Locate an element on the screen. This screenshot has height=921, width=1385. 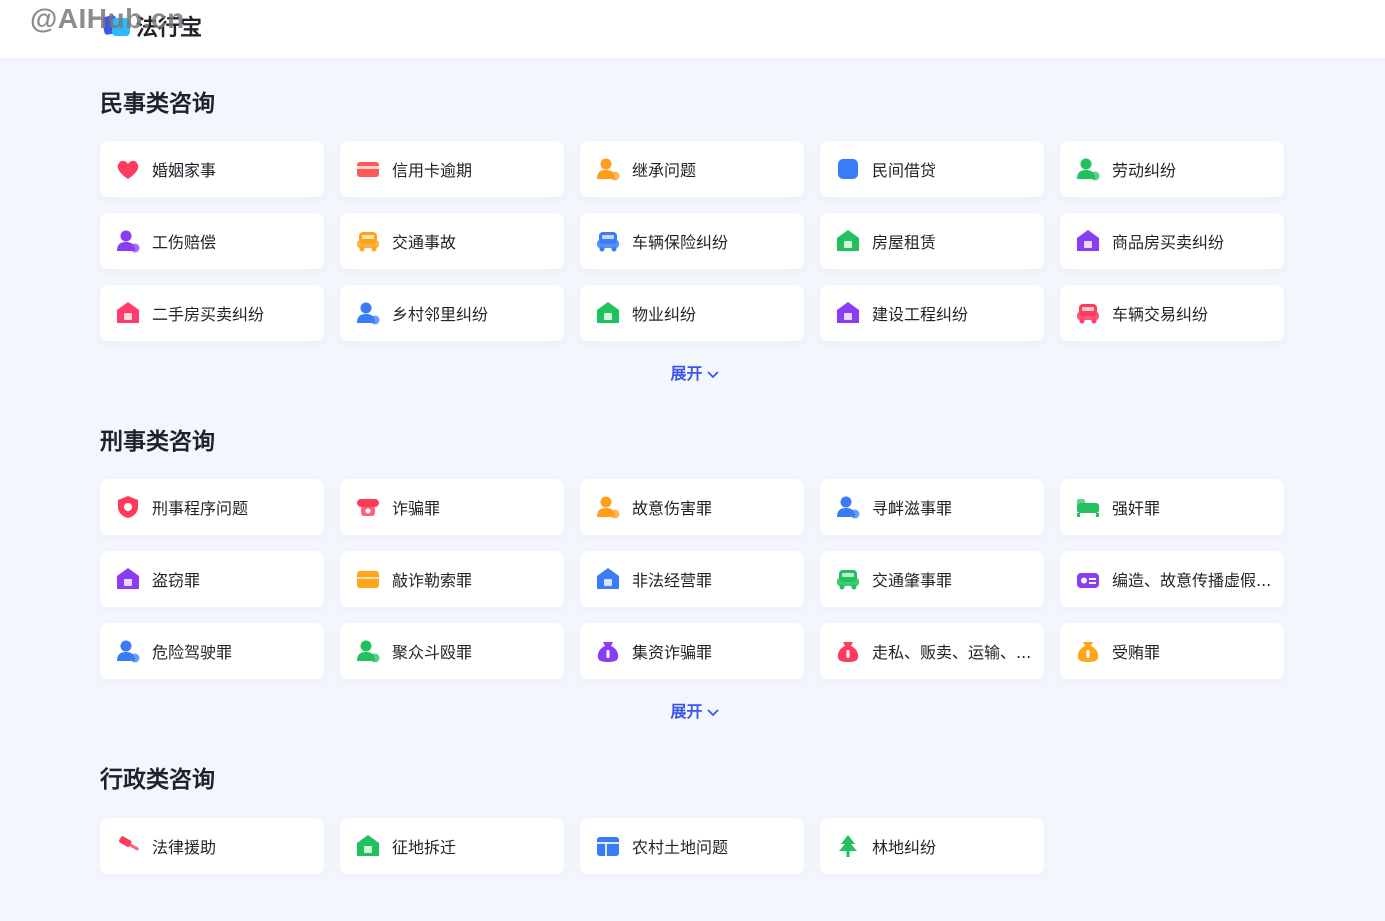
consult-card: 非法经营罪 is located at coordinates (692, 579).